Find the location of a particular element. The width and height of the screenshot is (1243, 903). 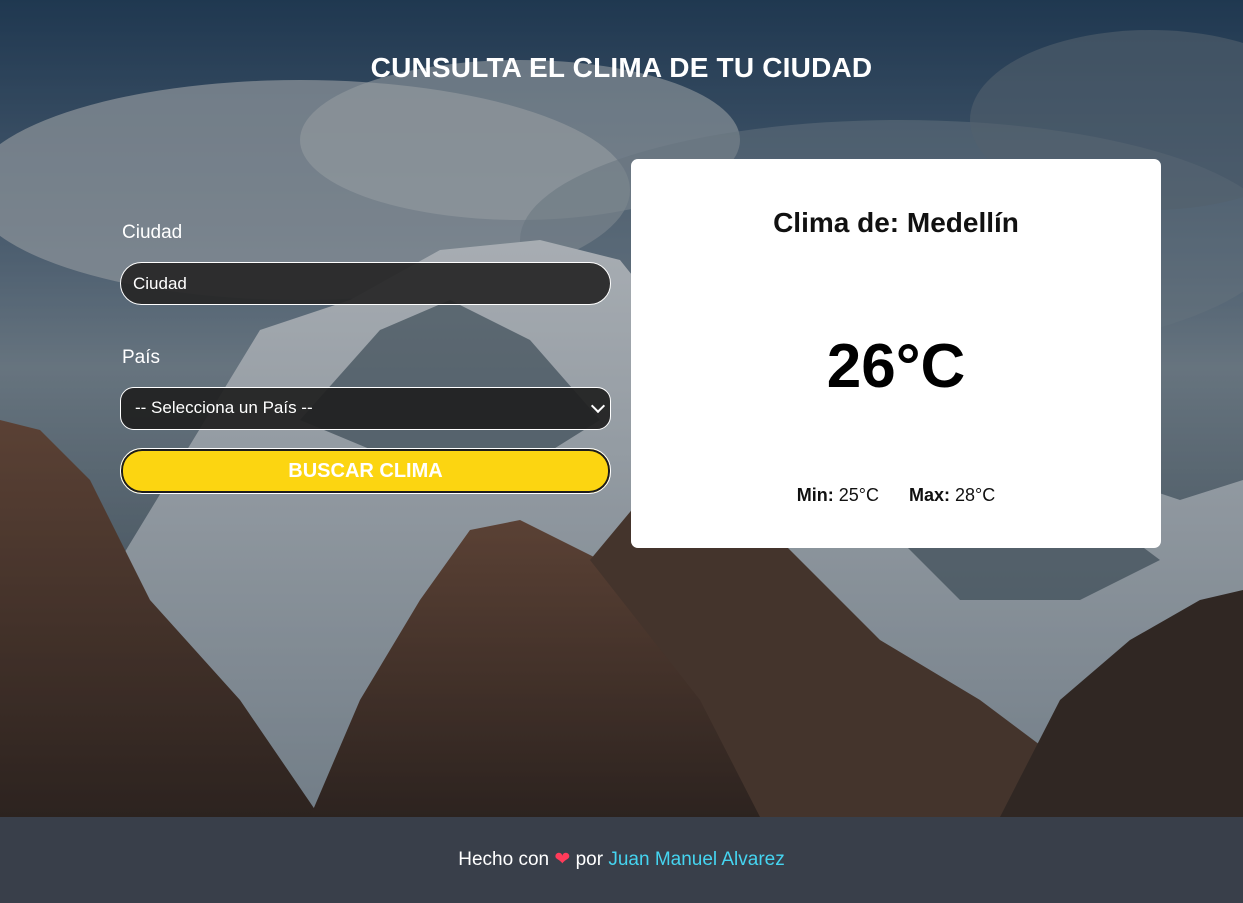

footer-prefix: Hecho con is located at coordinates (504, 859).